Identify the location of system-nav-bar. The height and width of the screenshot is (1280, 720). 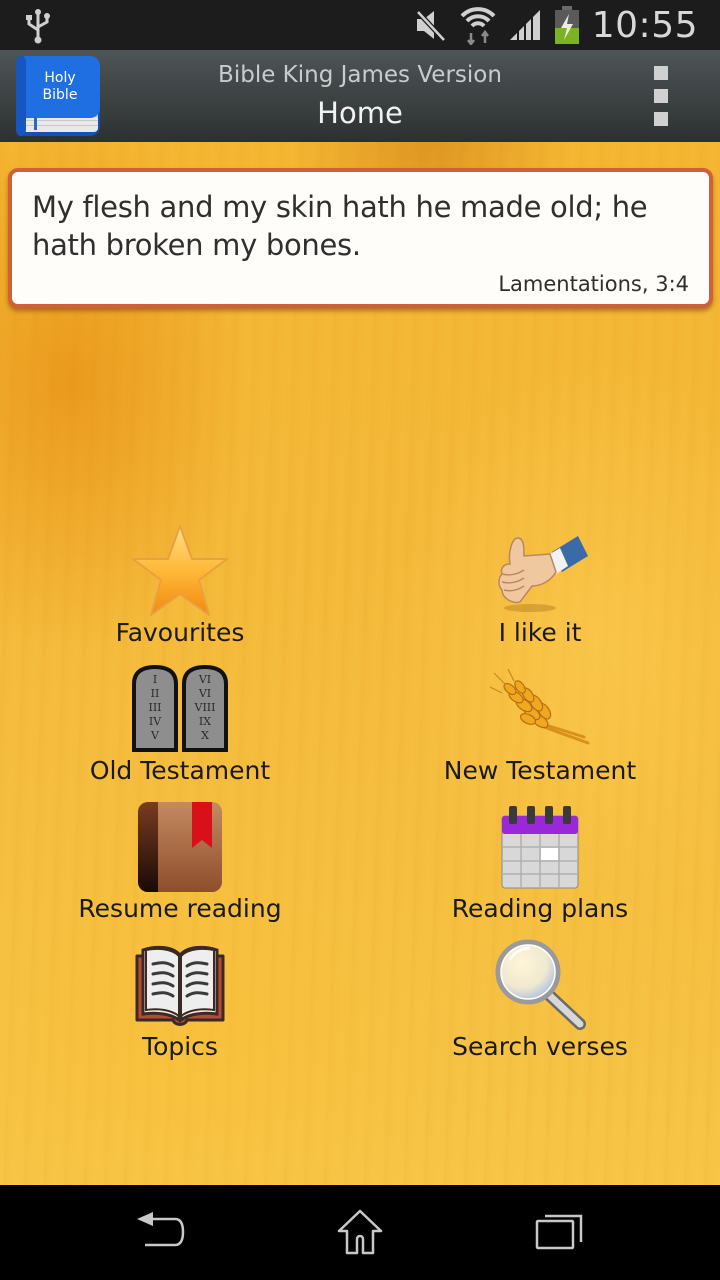
(360, 1232).